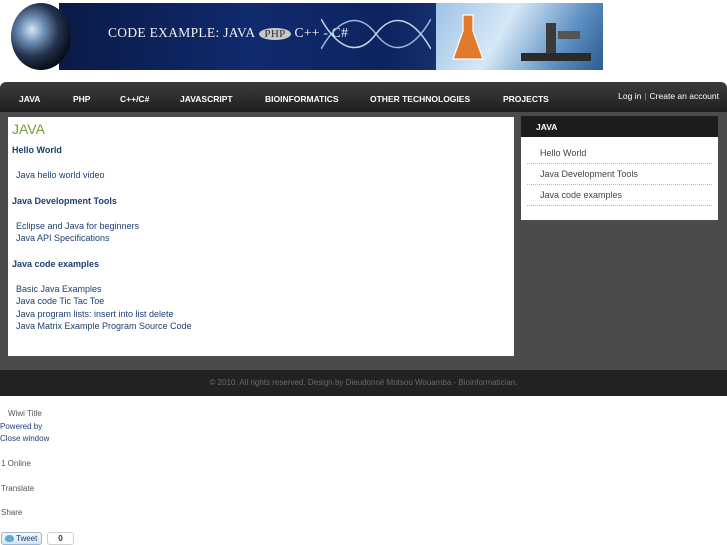 Image resolution: width=727 pixels, height=545 pixels. Describe the element at coordinates (619, 195) in the screenshot. I see `sidebar-item-java-code-examples: Java code examples` at that location.